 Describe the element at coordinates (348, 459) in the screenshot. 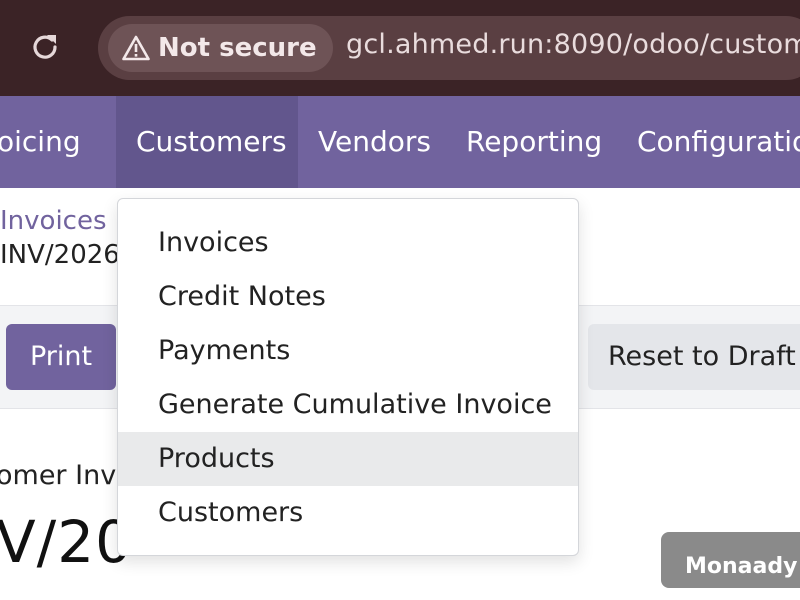

I see `menu-item-products: Products` at that location.